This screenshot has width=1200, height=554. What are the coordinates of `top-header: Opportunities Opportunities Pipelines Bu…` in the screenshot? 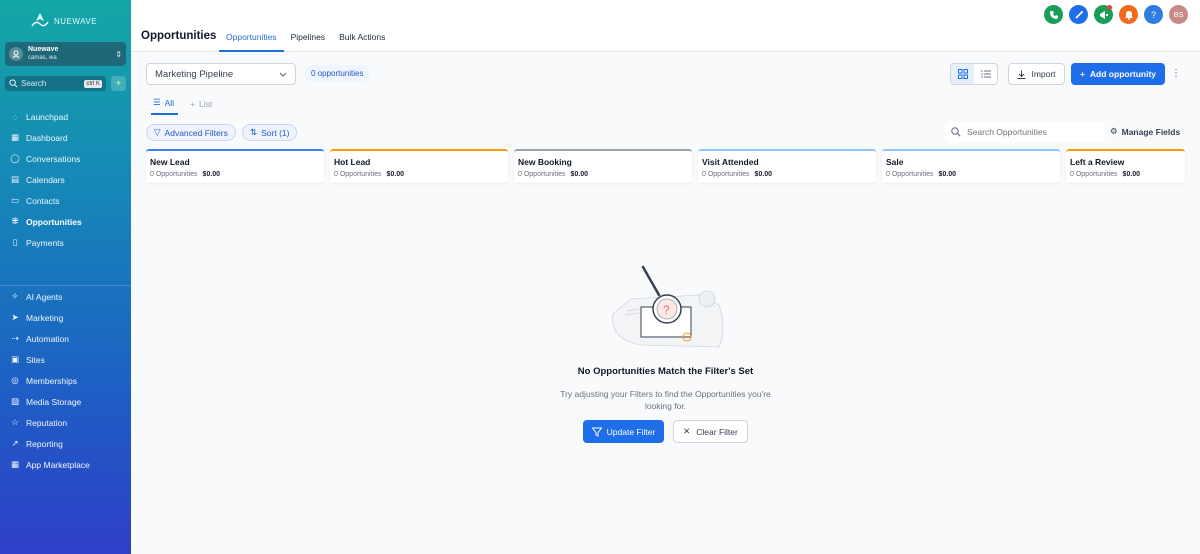 It's located at (665, 26).